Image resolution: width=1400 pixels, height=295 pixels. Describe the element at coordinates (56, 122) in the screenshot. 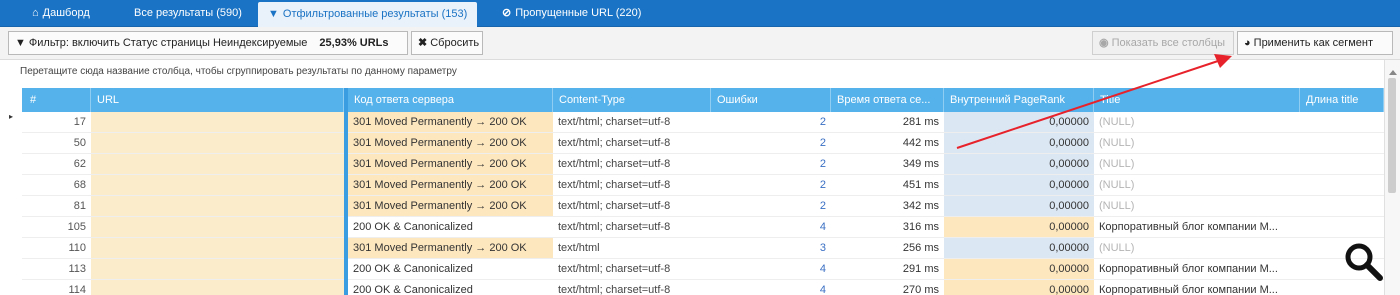

I see `cell-number: 17` at that location.